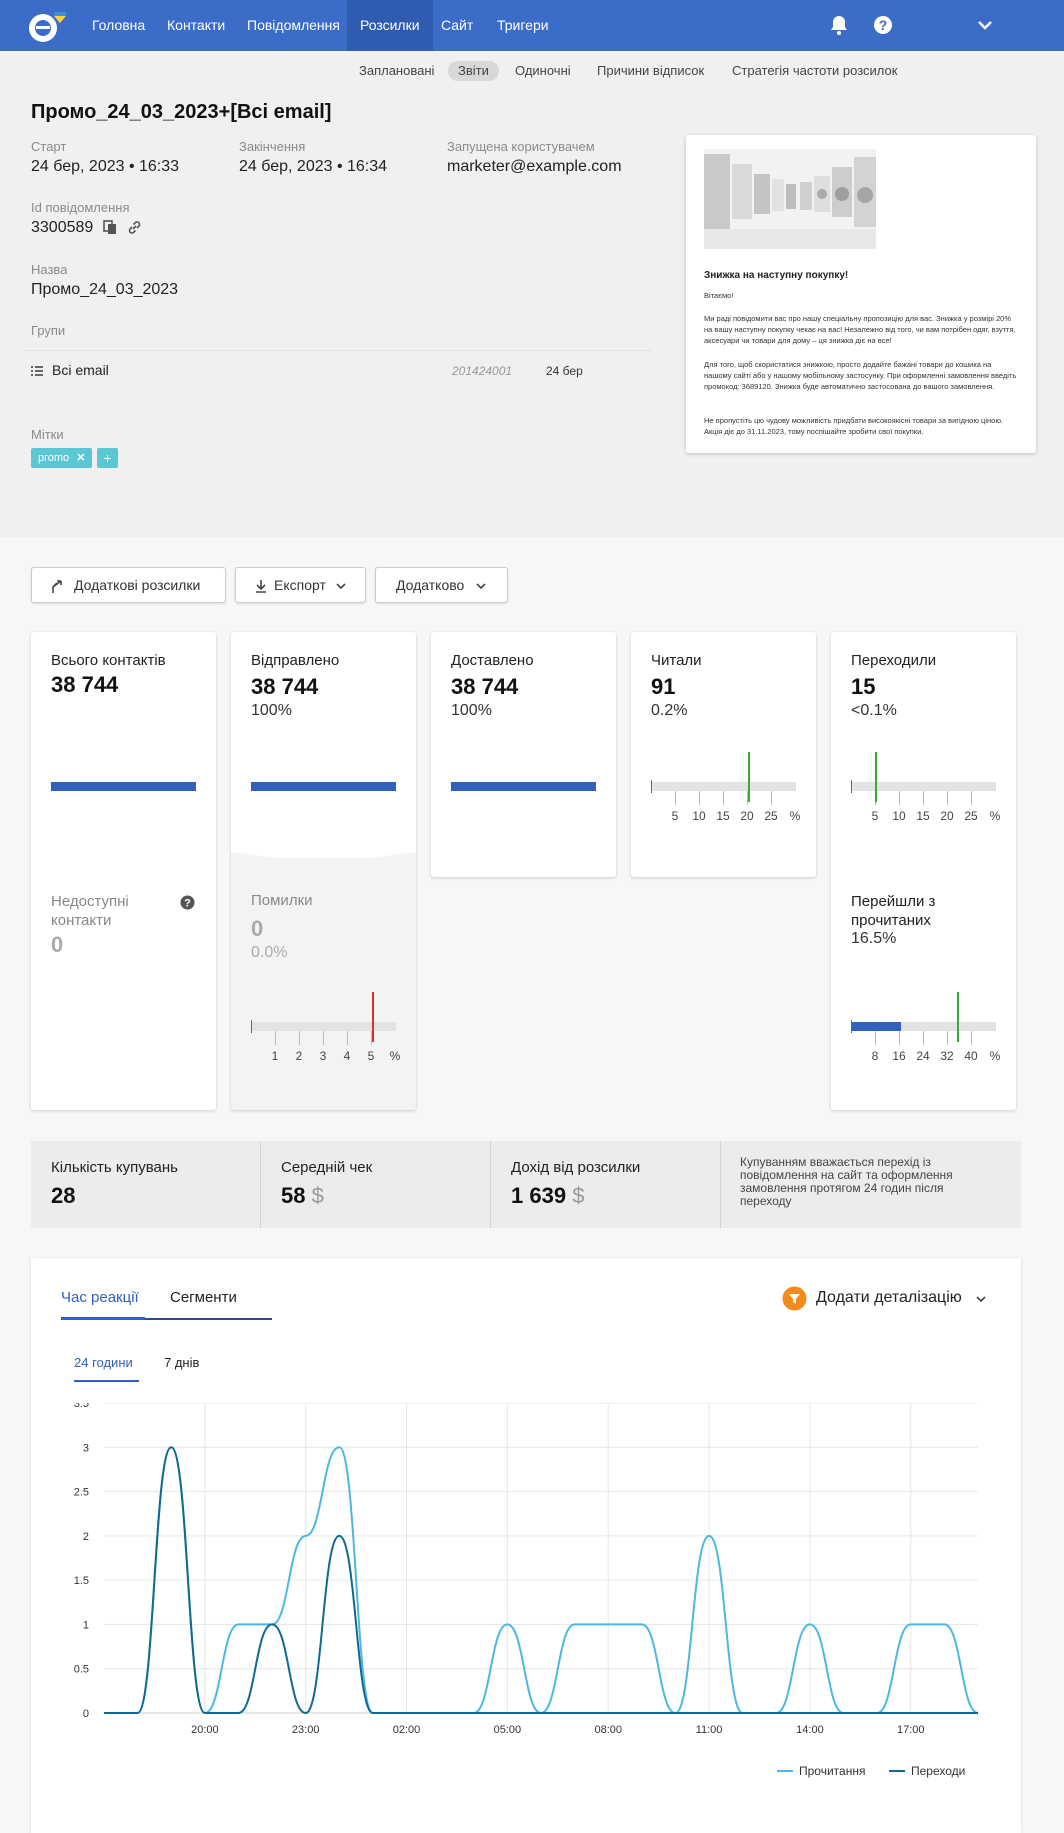  What do you see at coordinates (814, 71) in the screenshot?
I see `subnav-frequency-strategy: Стратегія частоти розсилок` at bounding box center [814, 71].